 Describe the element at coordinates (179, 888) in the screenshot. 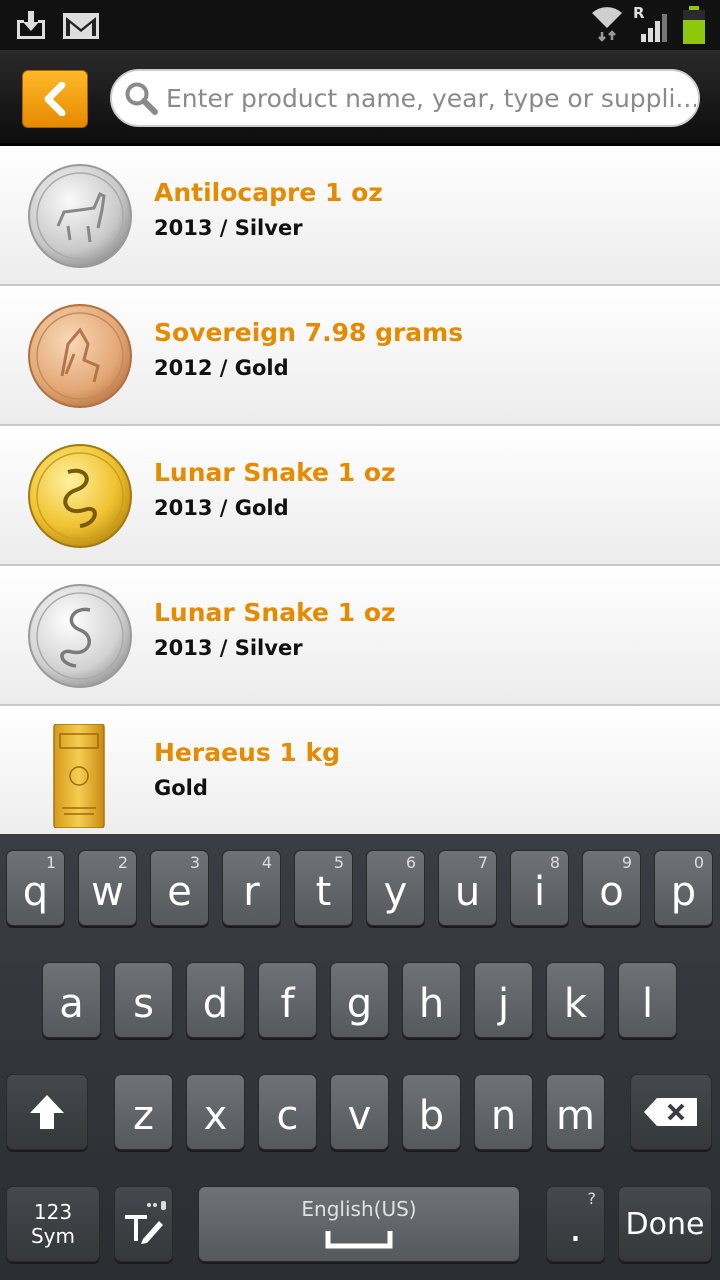

I see `key-e: 3e` at that location.